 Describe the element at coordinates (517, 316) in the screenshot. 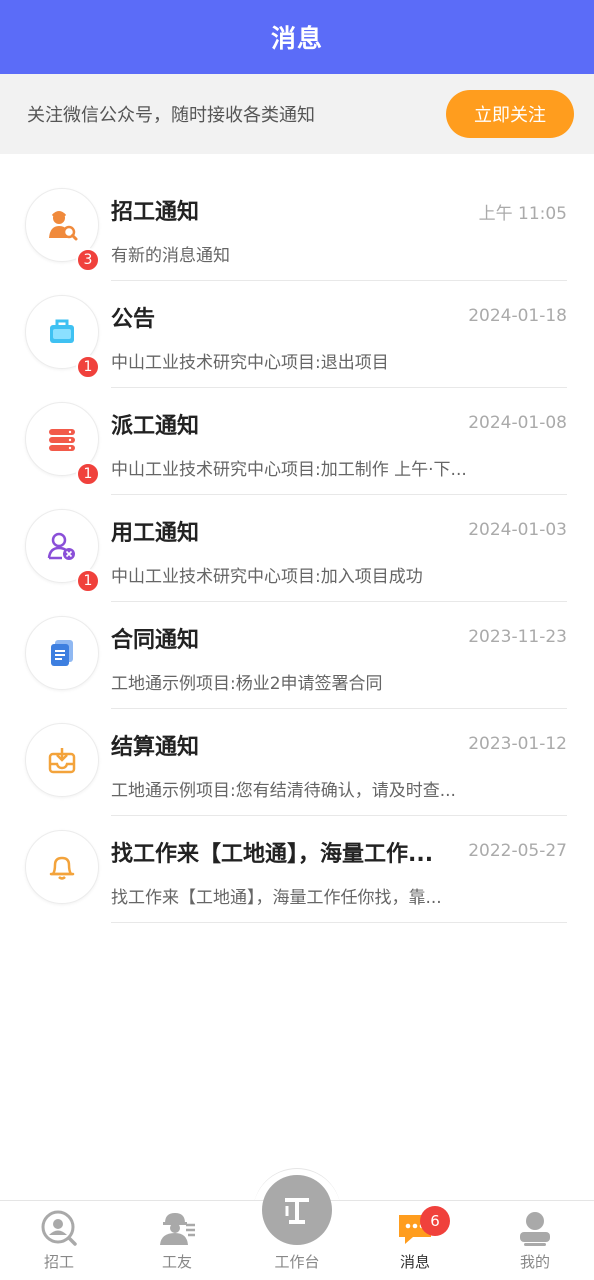

I see `message-time: 2024-01-18` at that location.